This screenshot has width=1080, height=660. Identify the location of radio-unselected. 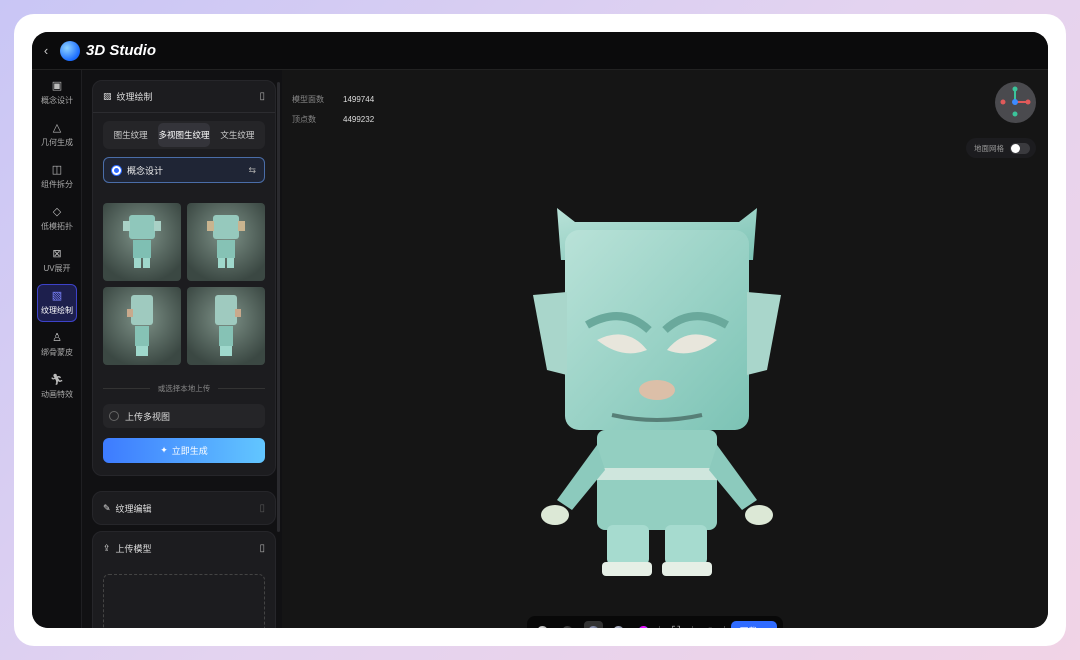
(114, 416).